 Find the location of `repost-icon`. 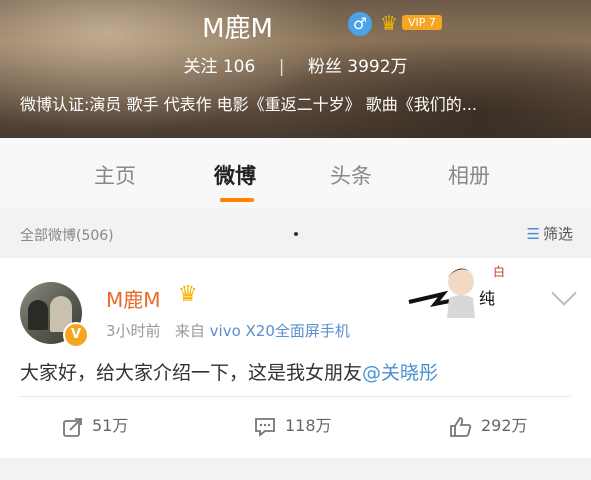

repost-icon is located at coordinates (72, 427).